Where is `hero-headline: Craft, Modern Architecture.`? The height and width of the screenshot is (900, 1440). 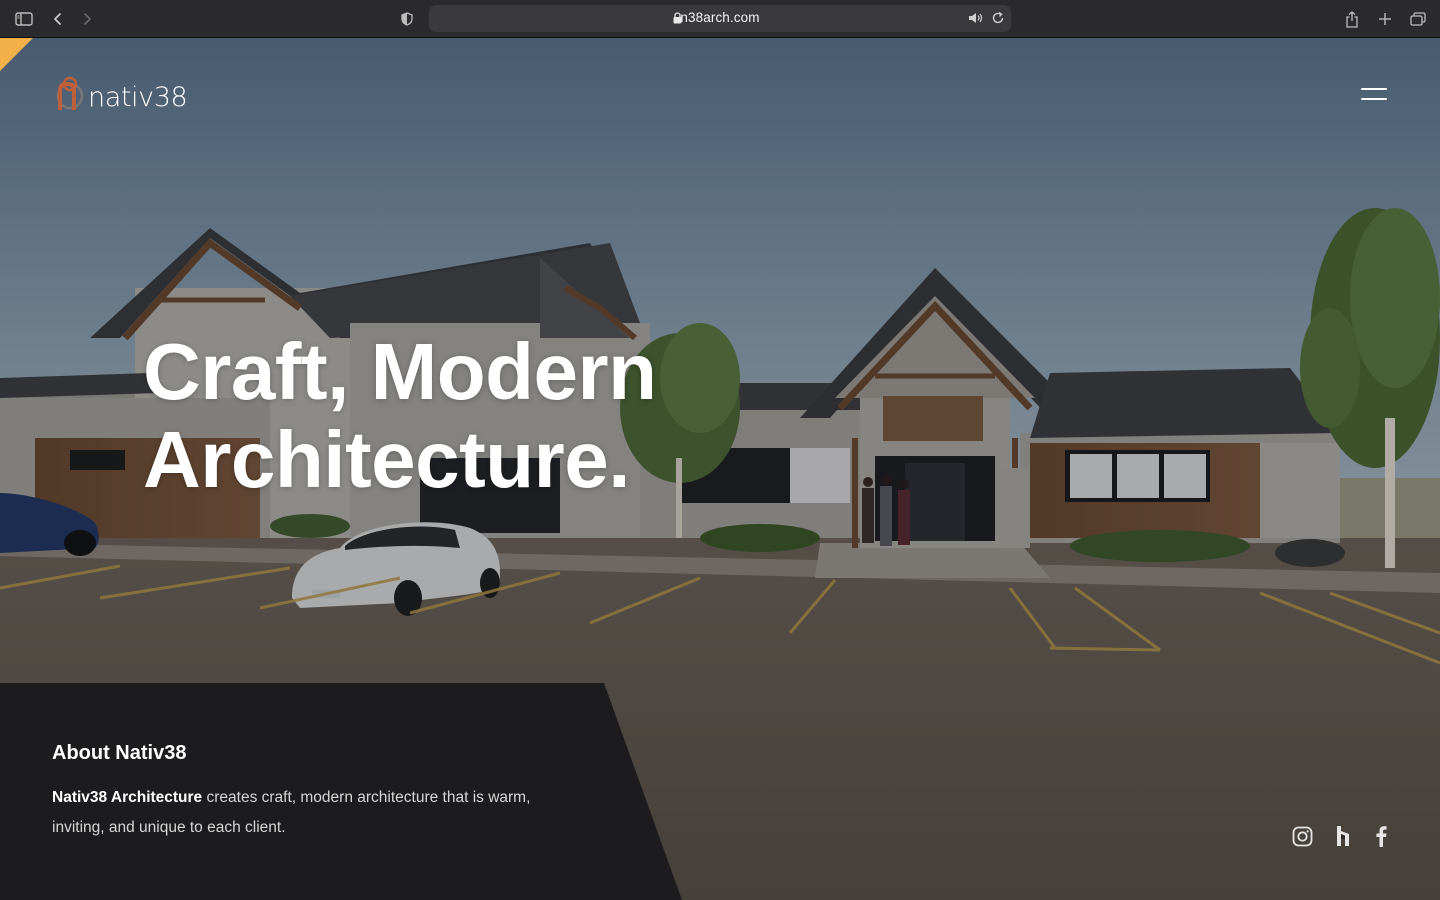
hero-headline: Craft, Modern Architecture. is located at coordinates (400, 416).